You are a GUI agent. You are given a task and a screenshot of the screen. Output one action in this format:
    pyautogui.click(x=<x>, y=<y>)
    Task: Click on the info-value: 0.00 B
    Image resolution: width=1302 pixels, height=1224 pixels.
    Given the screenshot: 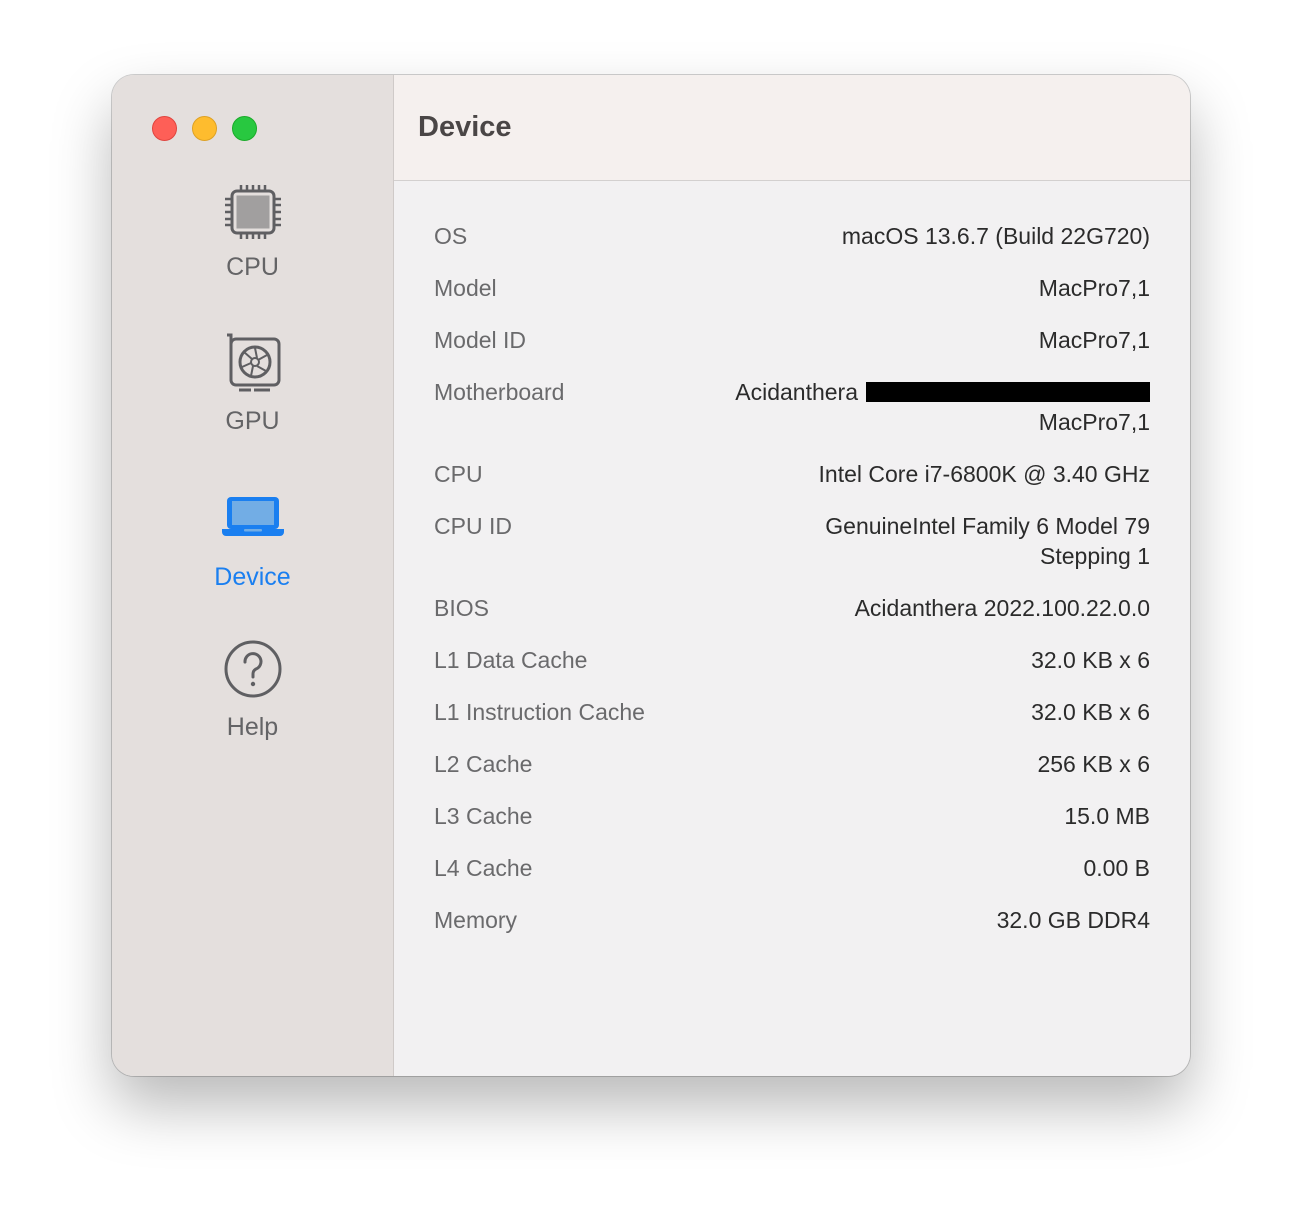 What is the action you would take?
    pyautogui.click(x=1117, y=868)
    